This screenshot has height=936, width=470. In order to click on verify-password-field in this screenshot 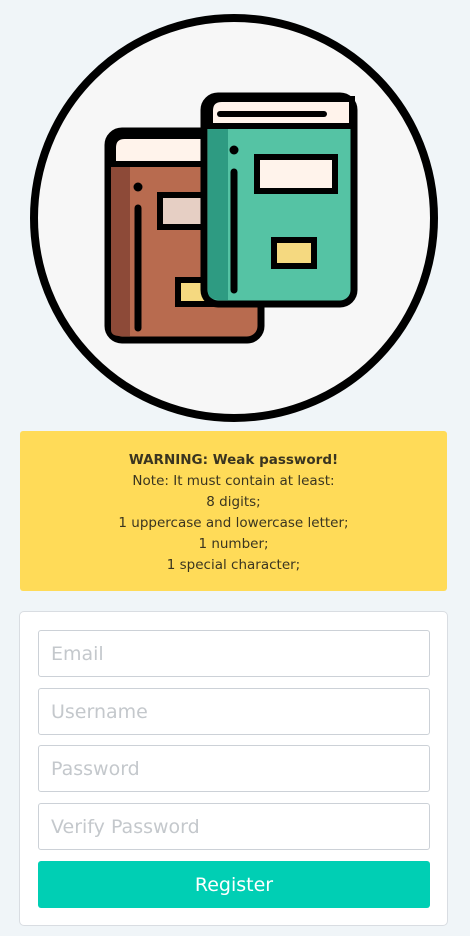, I will do `click(234, 826)`.